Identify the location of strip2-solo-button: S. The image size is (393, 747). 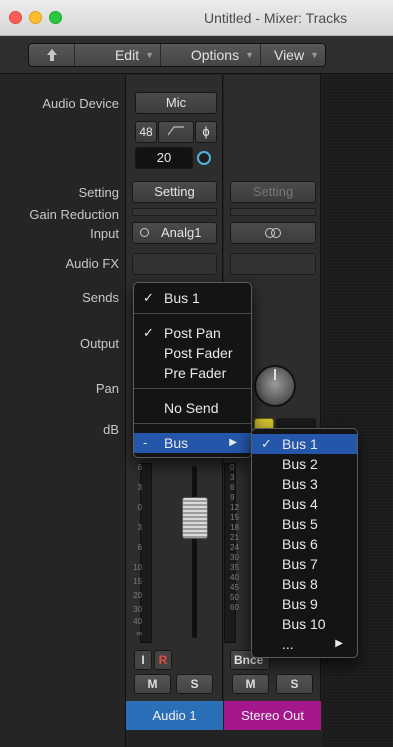
(294, 684).